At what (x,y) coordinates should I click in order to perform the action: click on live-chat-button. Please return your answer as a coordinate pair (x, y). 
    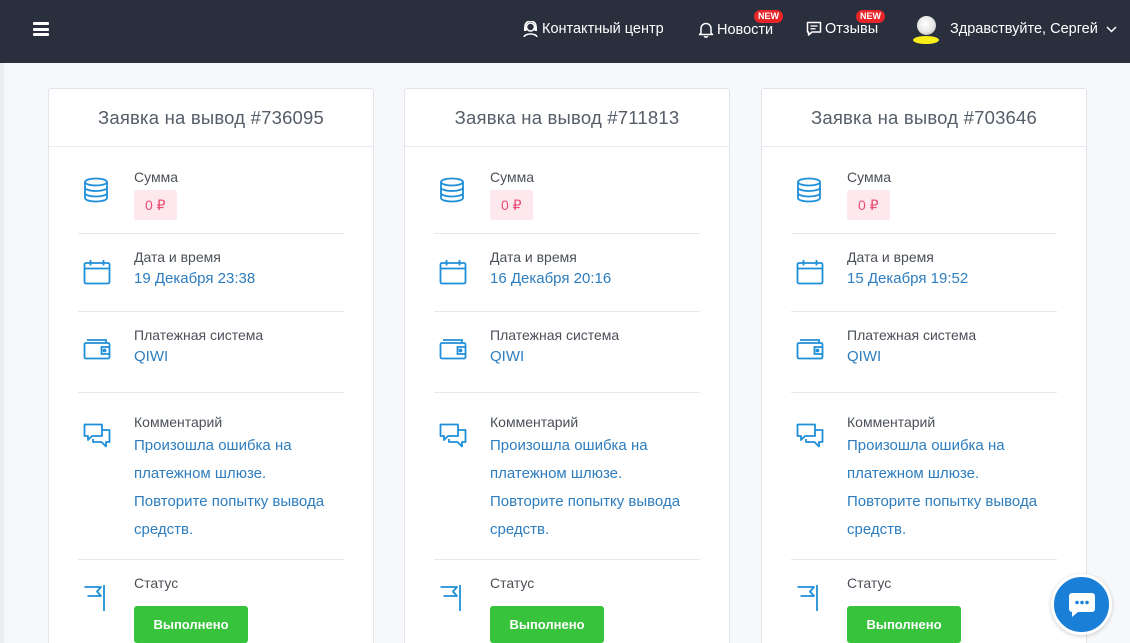
    Looking at the image, I should click on (1081, 604).